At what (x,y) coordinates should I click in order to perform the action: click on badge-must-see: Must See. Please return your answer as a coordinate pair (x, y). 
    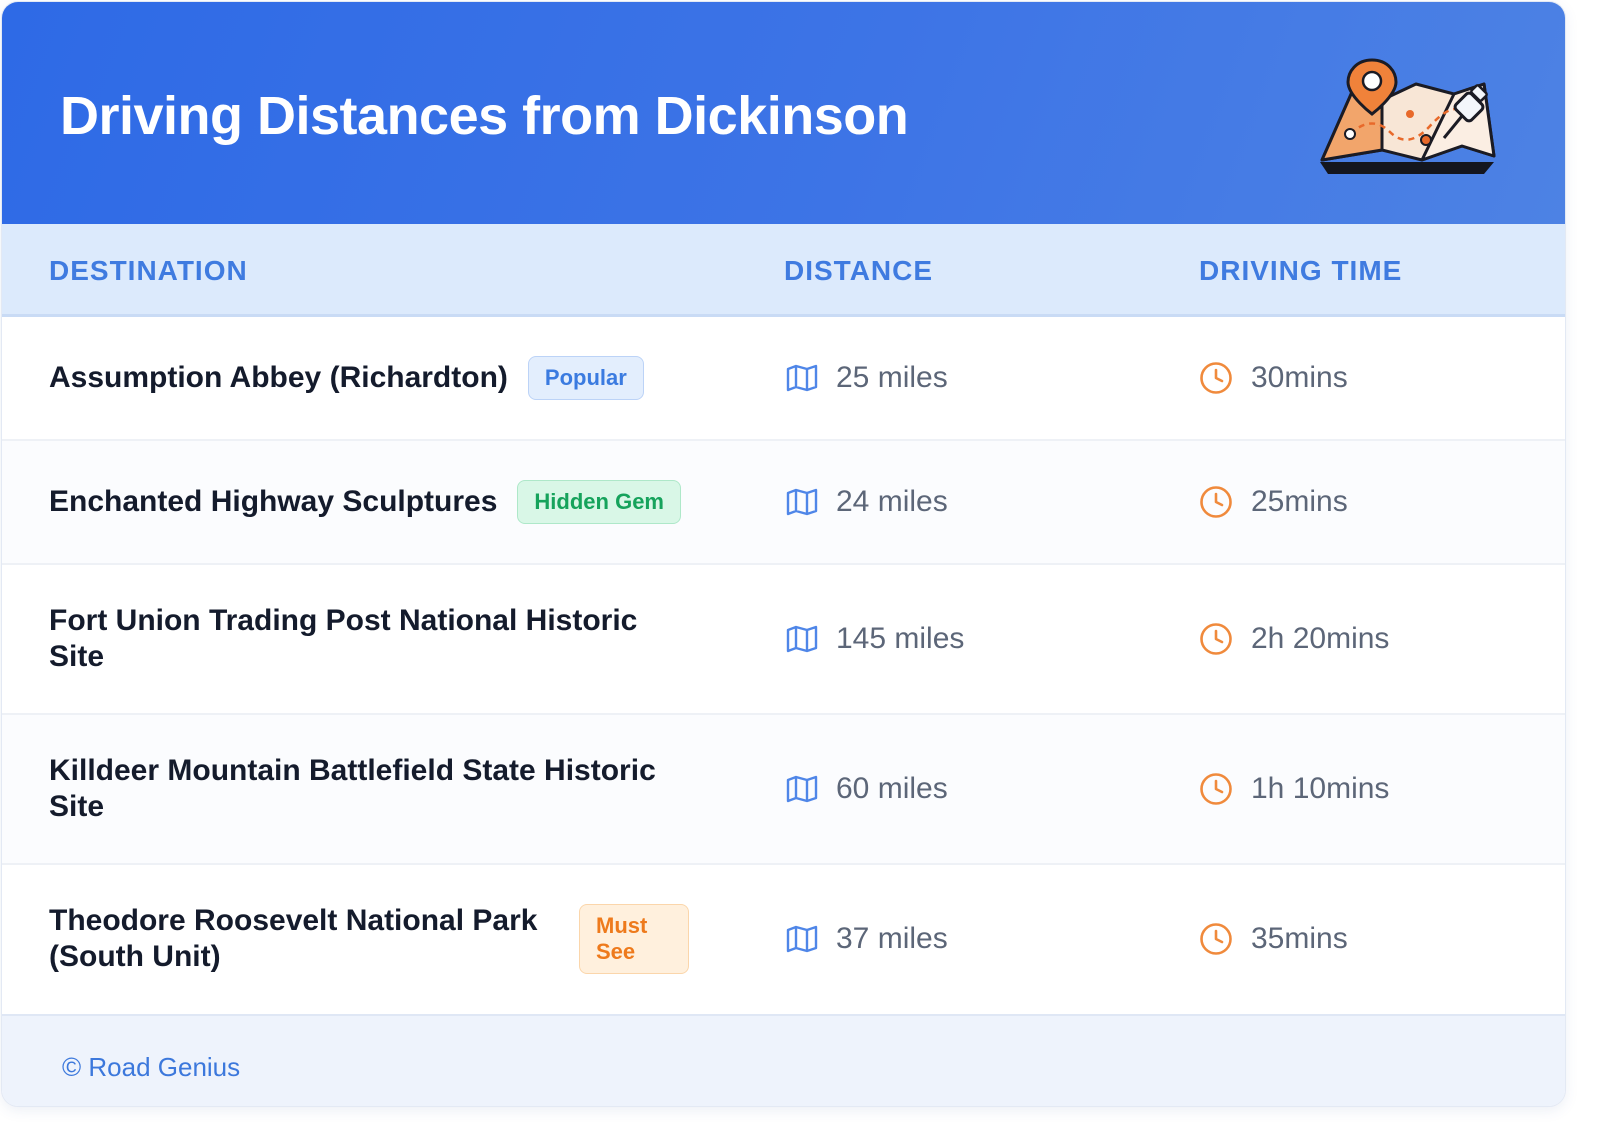
    Looking at the image, I should click on (634, 939).